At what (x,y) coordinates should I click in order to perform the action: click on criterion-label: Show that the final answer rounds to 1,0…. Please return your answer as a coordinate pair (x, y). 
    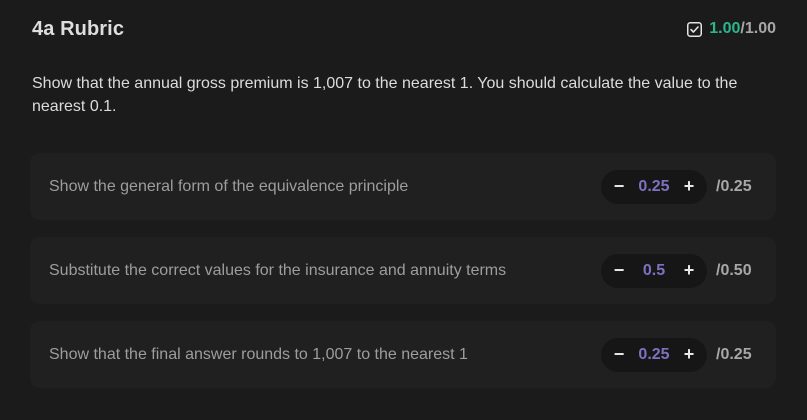
    Looking at the image, I should click on (258, 354).